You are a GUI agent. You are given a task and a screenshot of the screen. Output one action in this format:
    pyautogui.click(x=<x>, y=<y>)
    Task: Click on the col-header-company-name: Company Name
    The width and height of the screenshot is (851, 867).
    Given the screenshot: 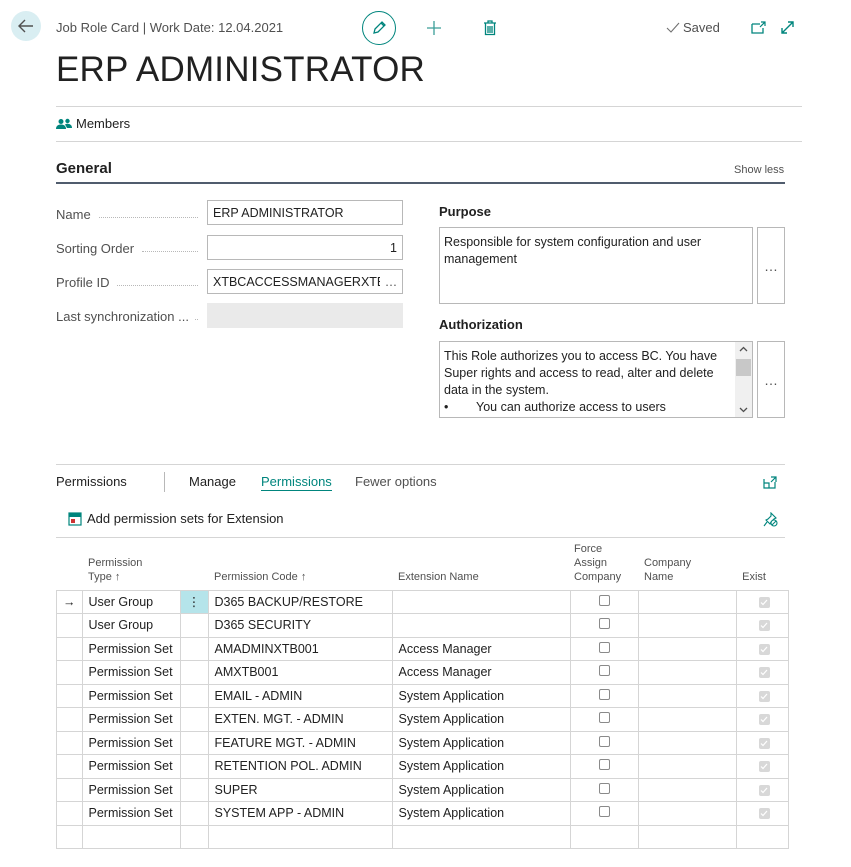 What is the action you would take?
    pyautogui.click(x=687, y=565)
    